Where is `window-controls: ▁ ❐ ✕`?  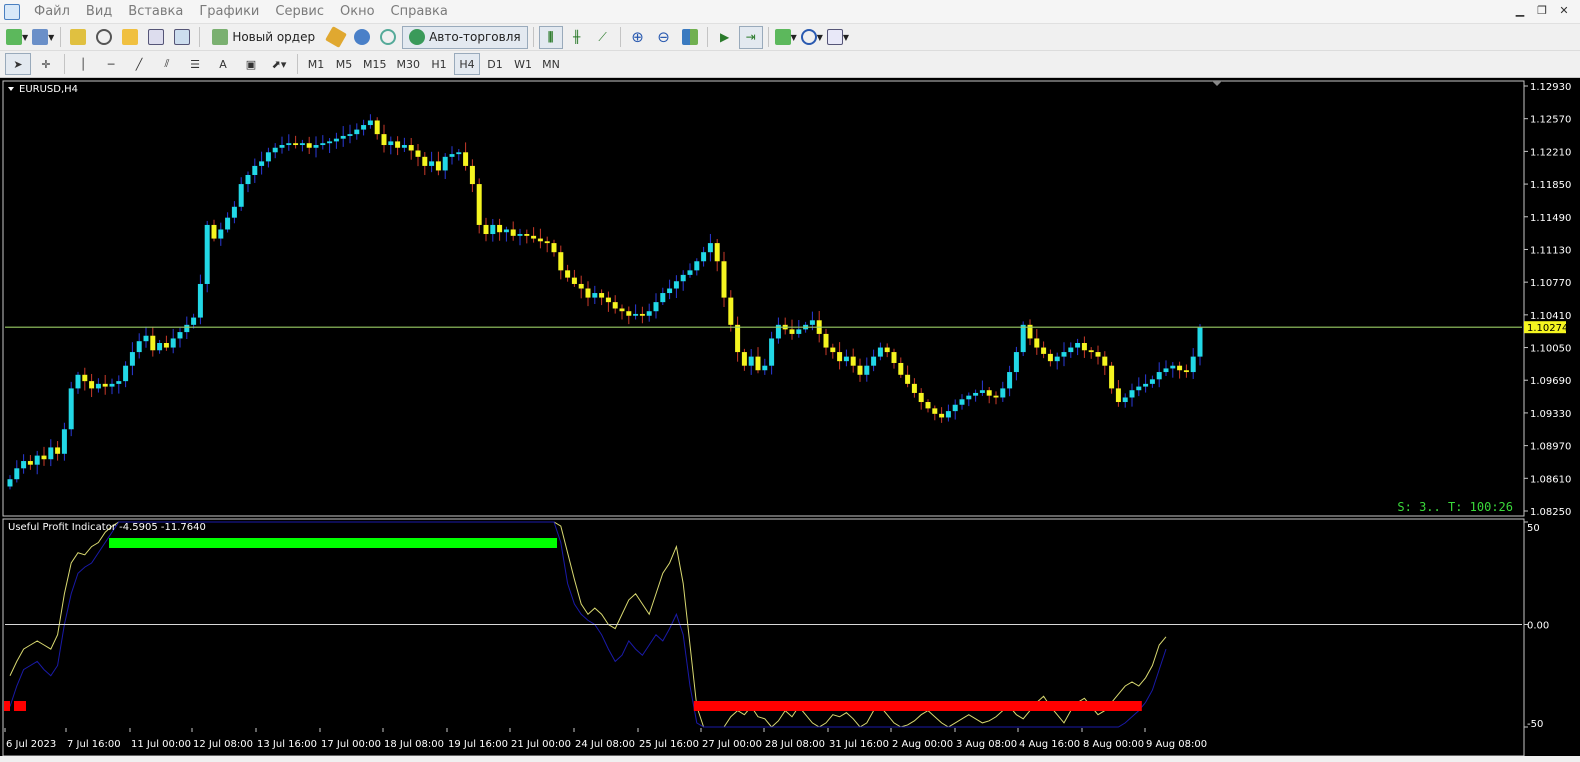 window-controls: ▁ ❐ ✕ is located at coordinates (1542, 11).